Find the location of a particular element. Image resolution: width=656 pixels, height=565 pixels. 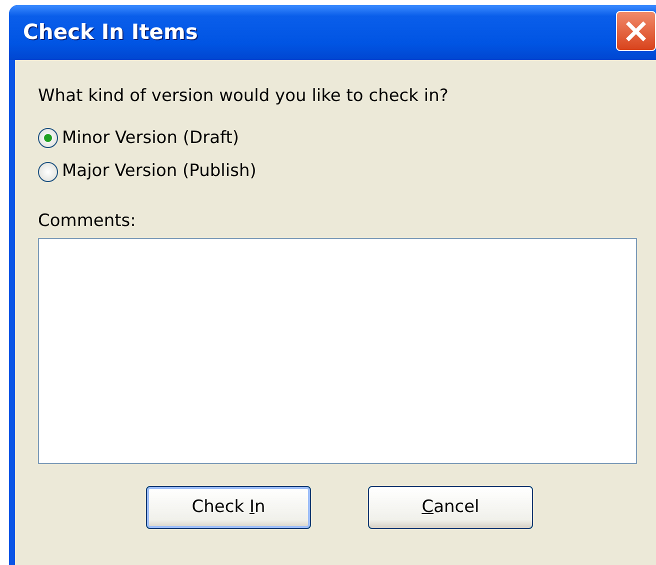

dialog-button: Check In is located at coordinates (228, 507).